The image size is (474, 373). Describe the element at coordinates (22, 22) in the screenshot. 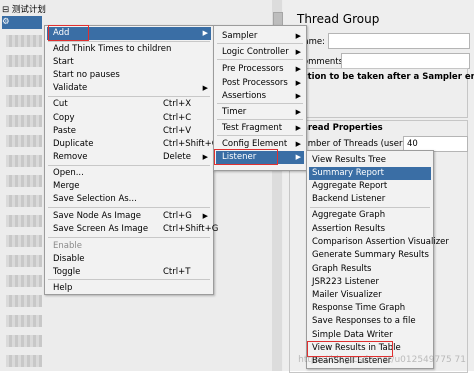

I see `tree-node-thread-group: ⚙` at that location.